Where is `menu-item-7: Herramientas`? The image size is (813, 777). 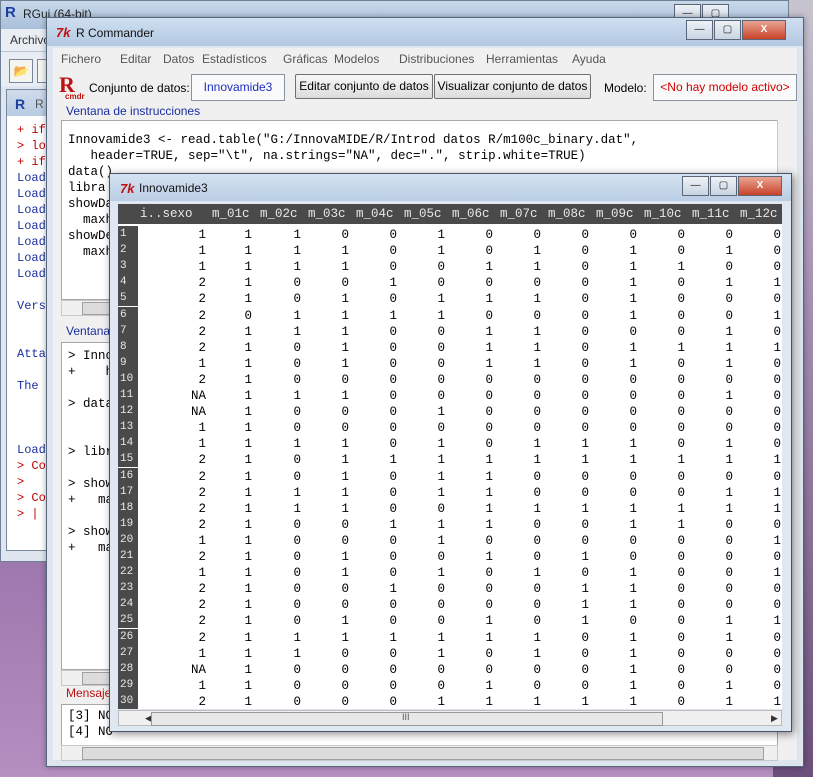
menu-item-7: Herramientas is located at coordinates (522, 59).